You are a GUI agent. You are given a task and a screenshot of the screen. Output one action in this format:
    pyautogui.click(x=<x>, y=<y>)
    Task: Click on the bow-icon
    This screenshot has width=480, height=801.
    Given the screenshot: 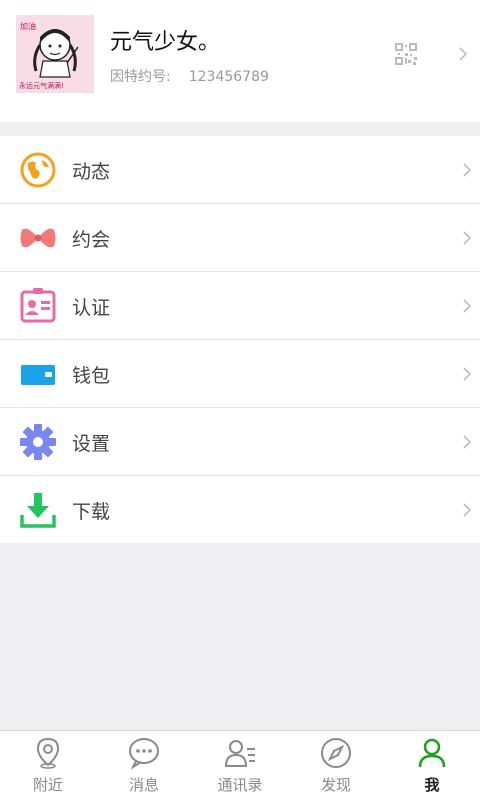 What is the action you would take?
    pyautogui.click(x=38, y=238)
    